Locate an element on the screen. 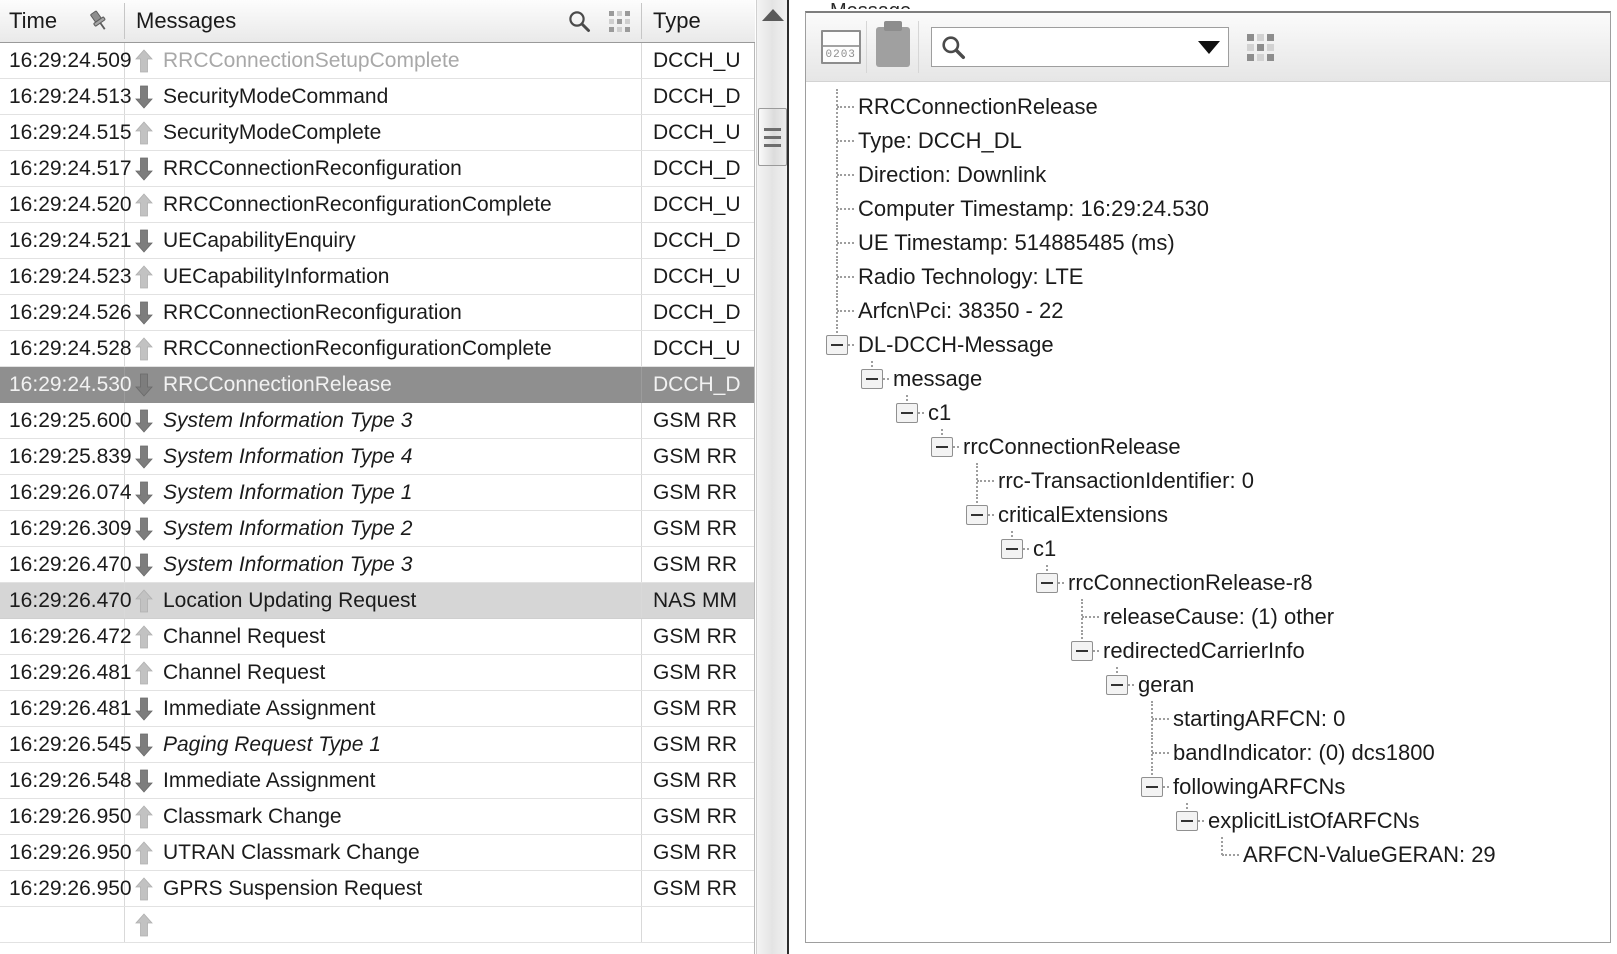  table-row: 16:29:26.548 Immediate Assignment GSM RR is located at coordinates (377, 781).